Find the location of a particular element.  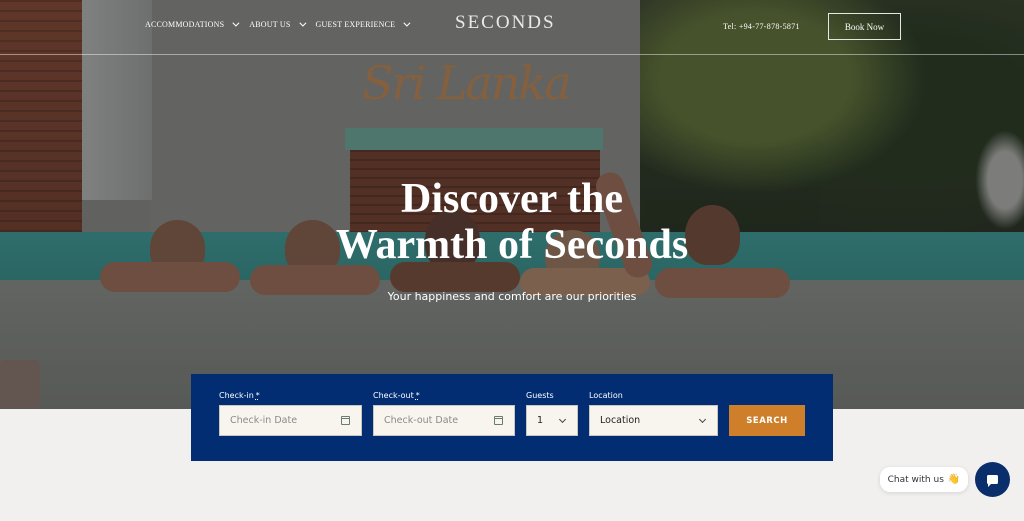

nav-item-guest-experience: GUEST EXPERIENCE is located at coordinates (363, 24).